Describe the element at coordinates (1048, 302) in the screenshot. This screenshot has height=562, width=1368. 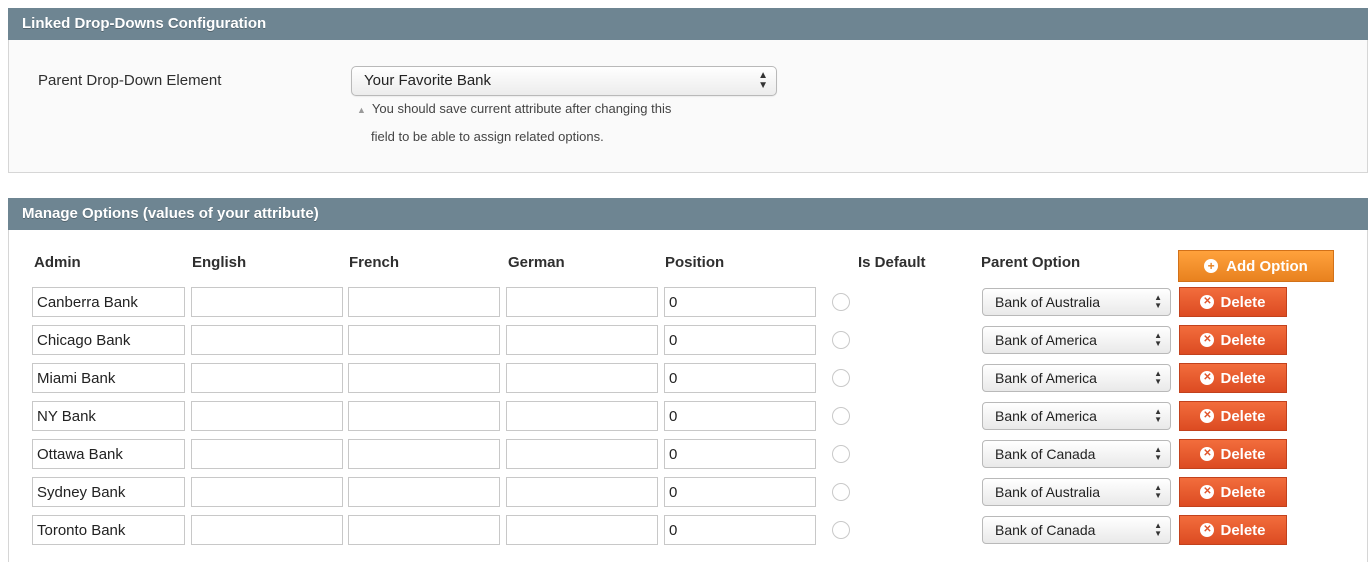
I see `parent-option-value: Bank of Australia` at that location.